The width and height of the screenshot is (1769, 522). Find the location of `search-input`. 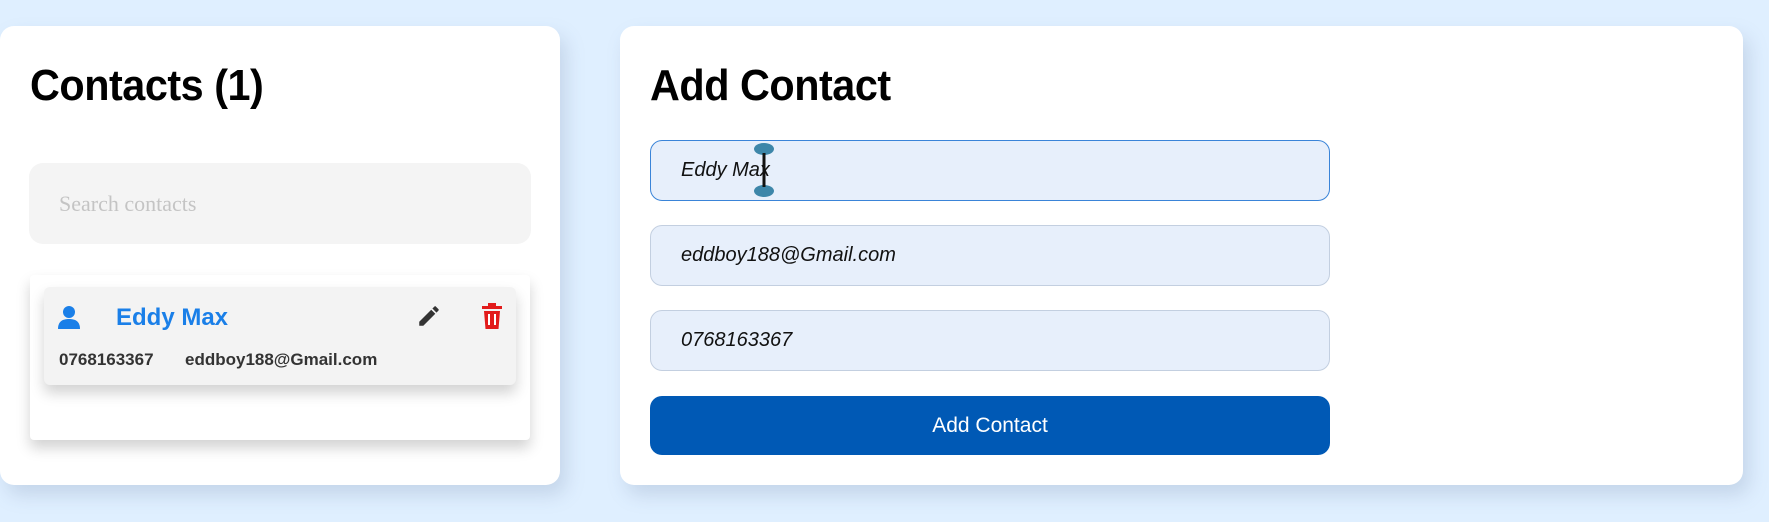

search-input is located at coordinates (280, 203).